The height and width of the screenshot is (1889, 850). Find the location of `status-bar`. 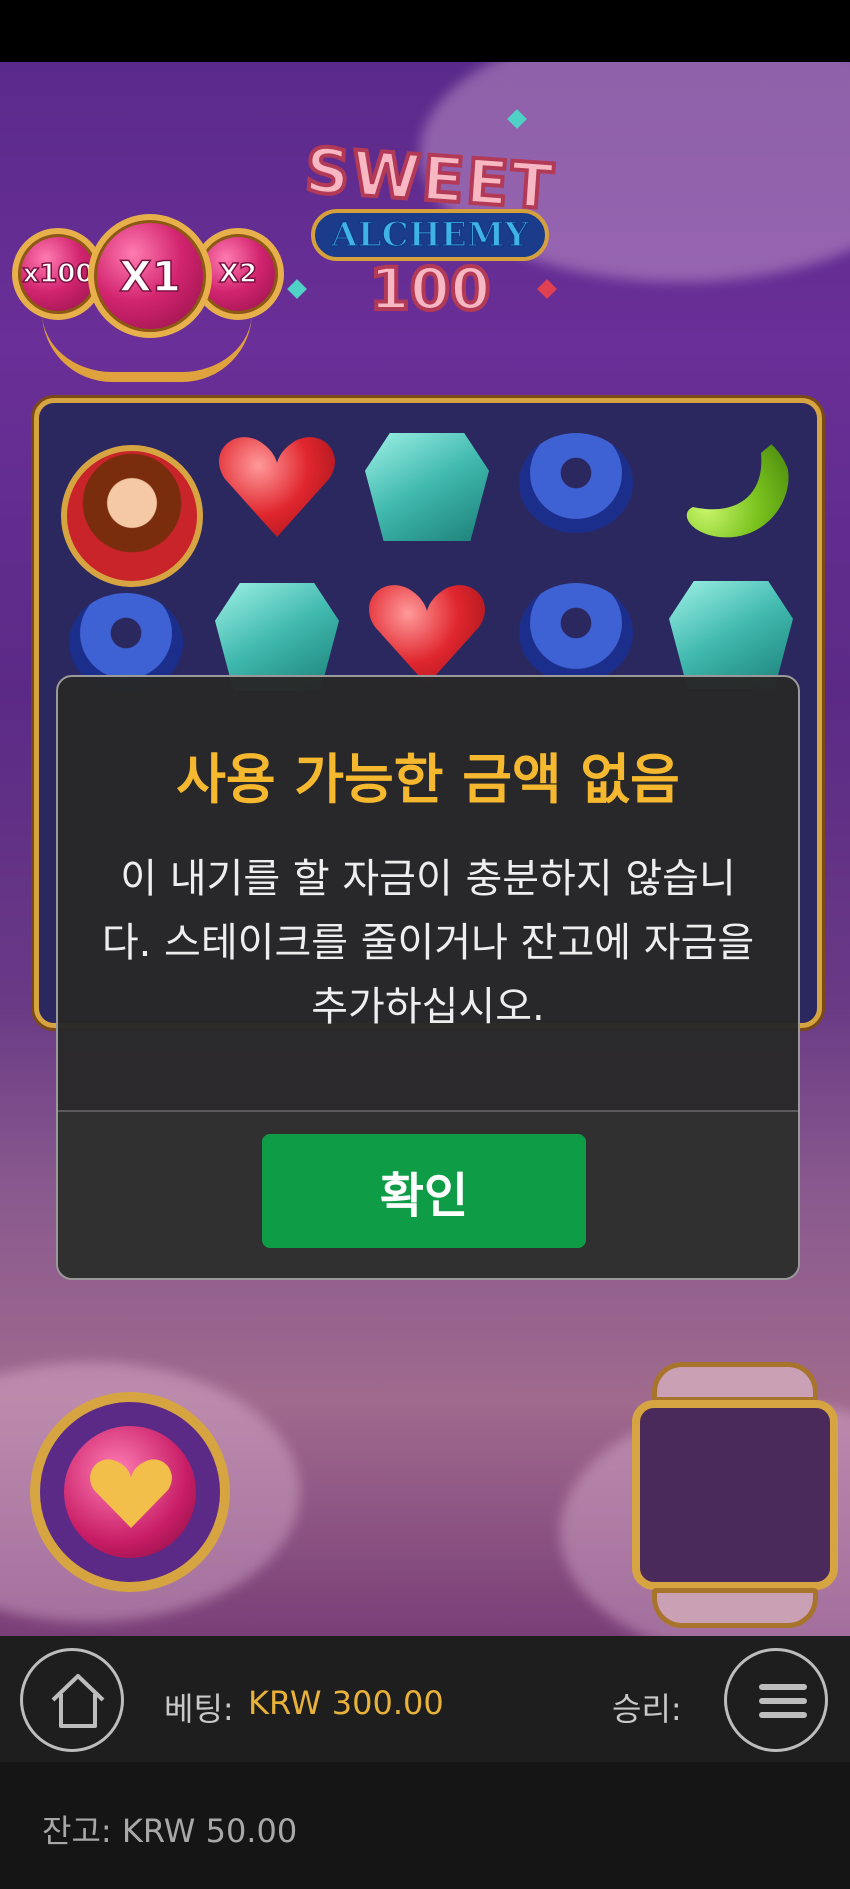

status-bar is located at coordinates (425, 31).